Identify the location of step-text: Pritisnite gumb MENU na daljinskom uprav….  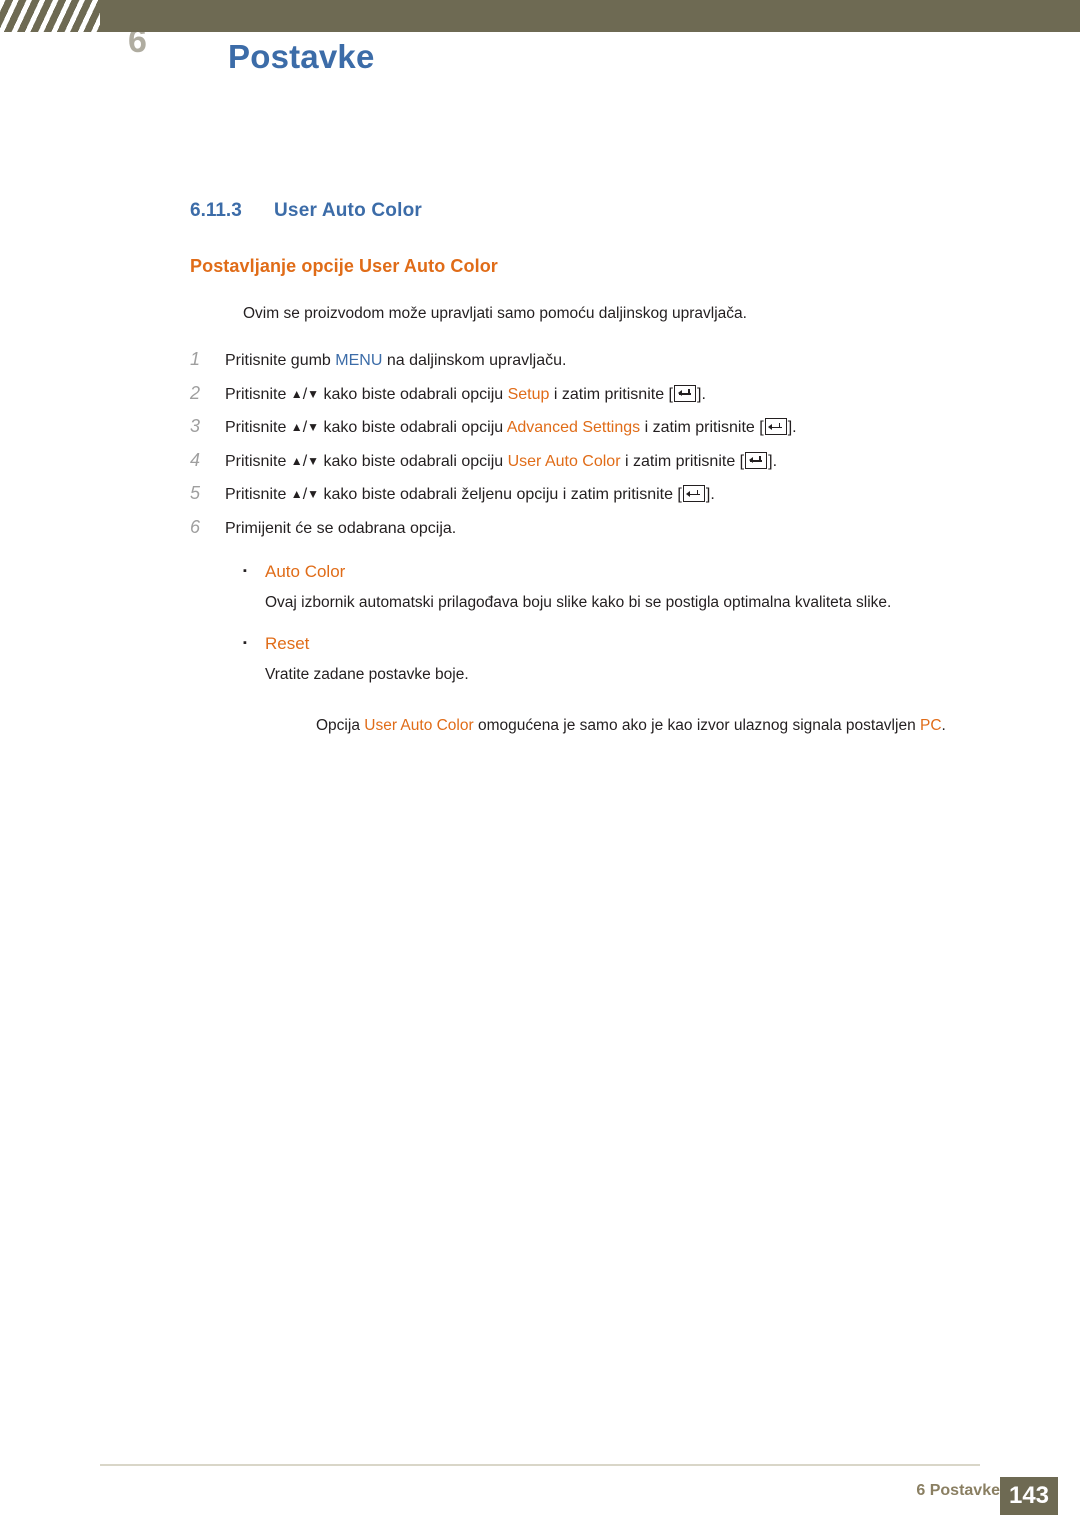
(395, 361).